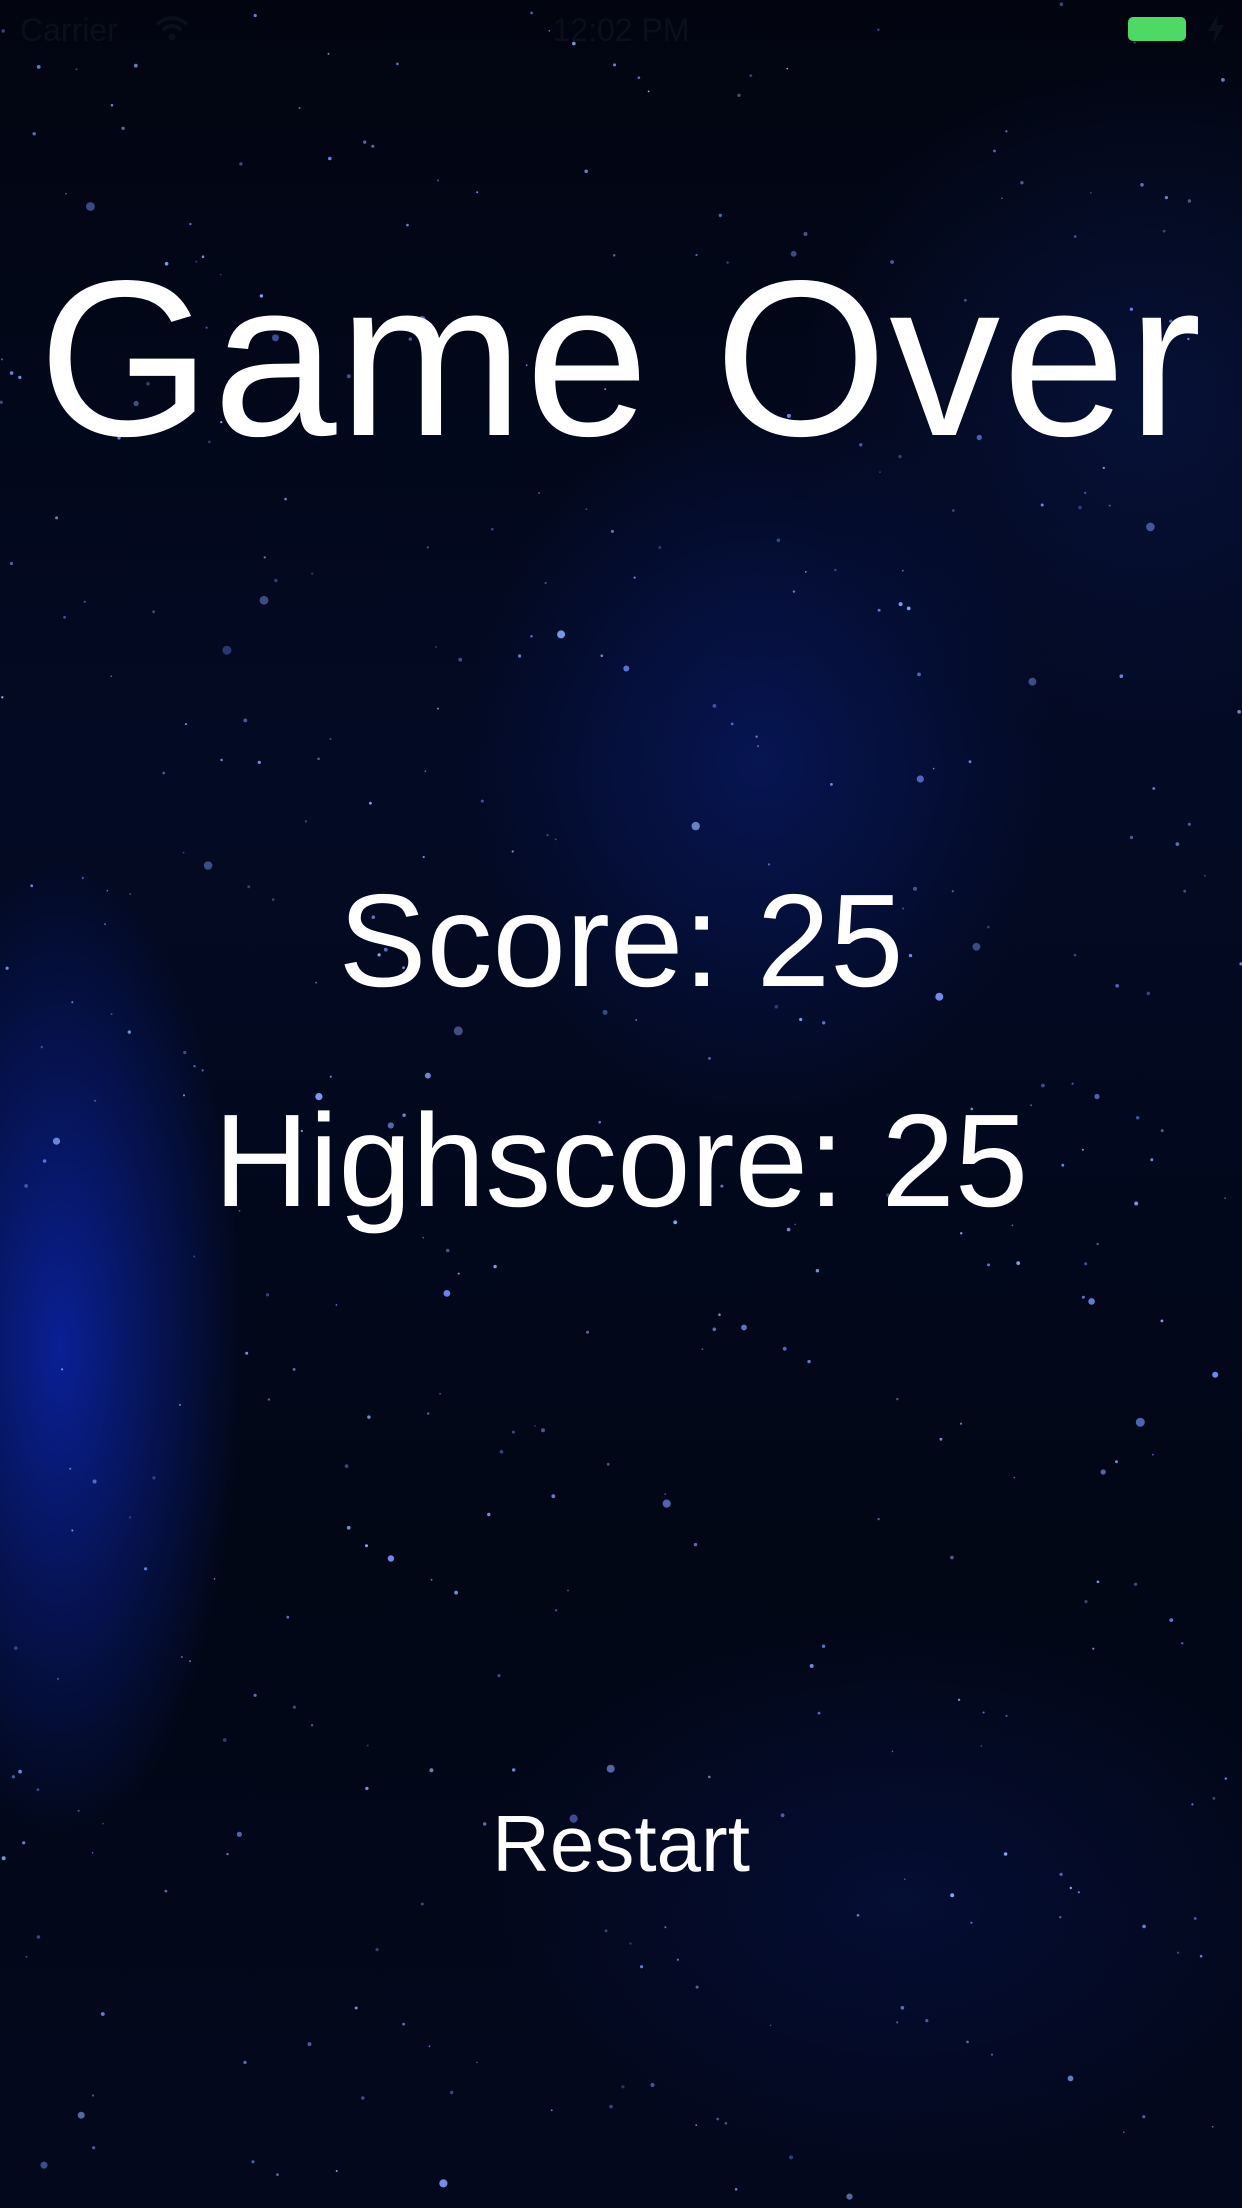  I want to click on status-time: 12:02 PM, so click(621, 30).